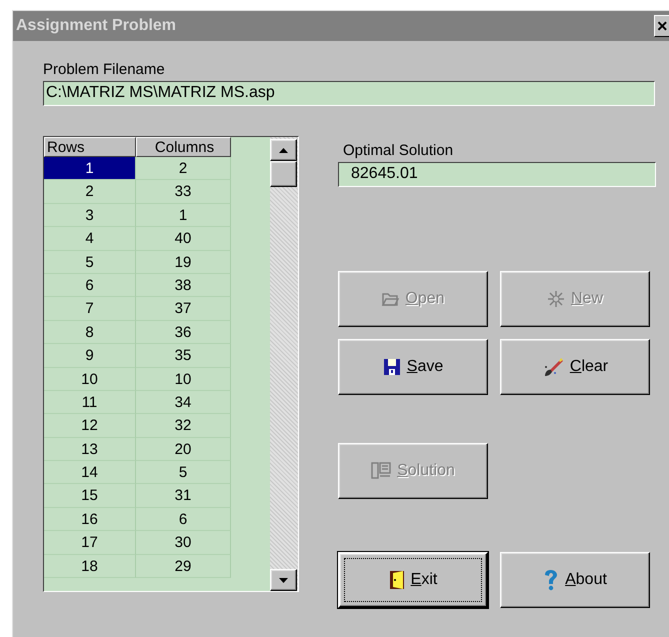 This screenshot has height=637, width=669. Describe the element at coordinates (398, 151) in the screenshot. I see `solution-label: Optimal Solution` at that location.